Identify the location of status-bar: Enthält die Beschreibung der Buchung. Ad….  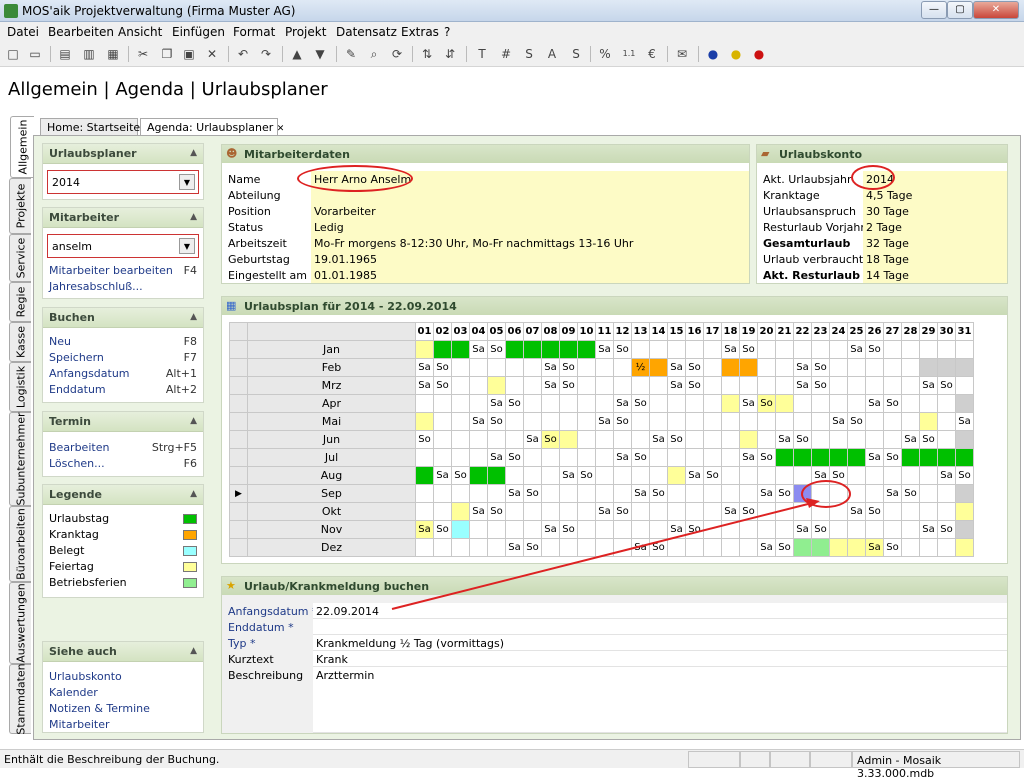
(512, 764).